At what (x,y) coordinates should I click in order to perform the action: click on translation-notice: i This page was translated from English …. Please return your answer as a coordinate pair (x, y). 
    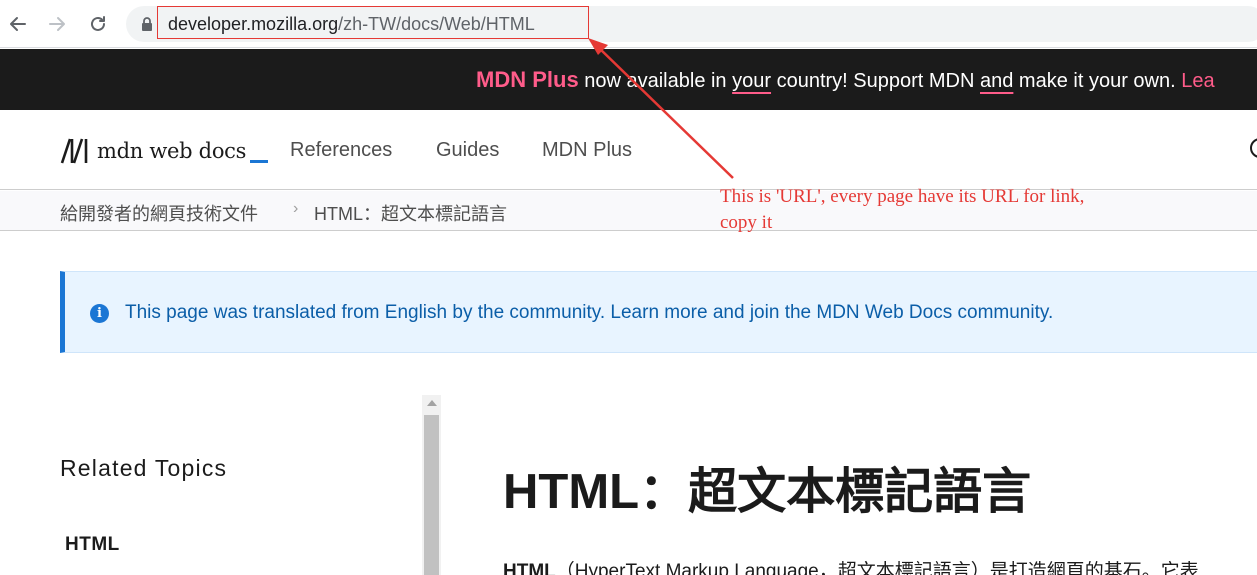
    Looking at the image, I should click on (658, 312).